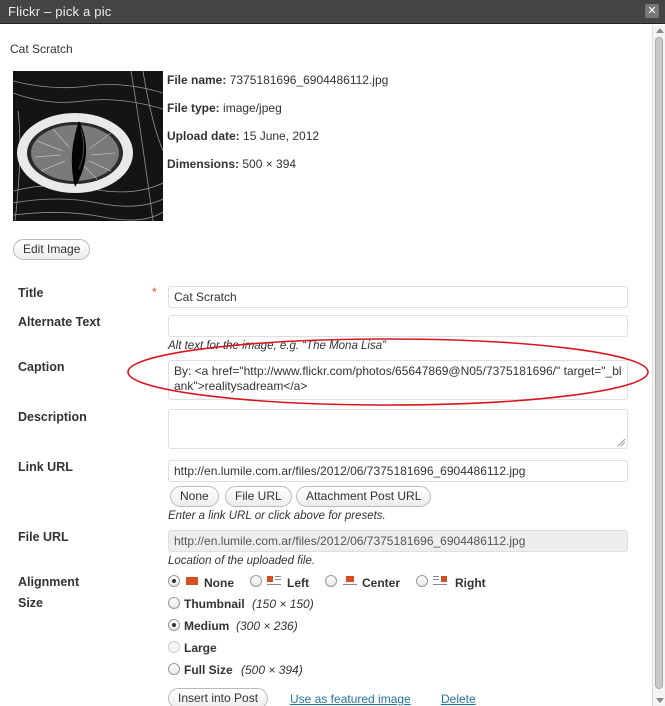  What do you see at coordinates (174, 603) in the screenshot?
I see `size-thumbnail-radio` at bounding box center [174, 603].